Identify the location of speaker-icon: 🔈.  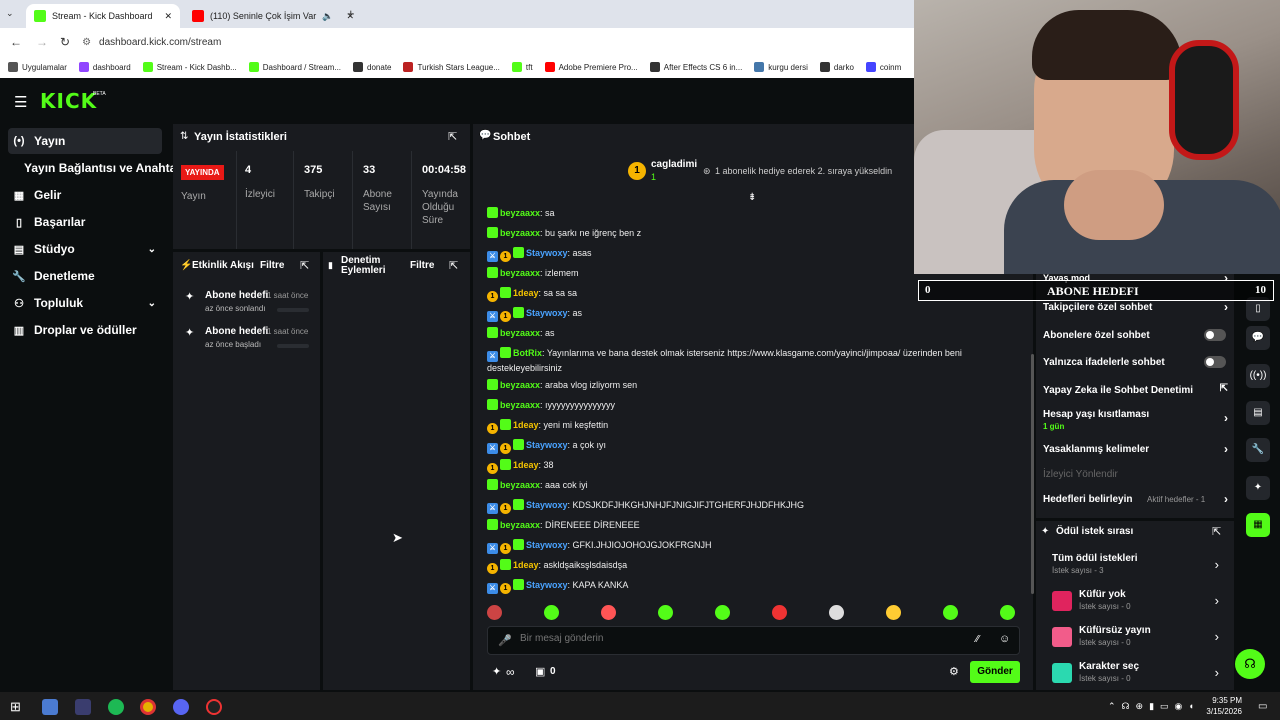
(327, 16).